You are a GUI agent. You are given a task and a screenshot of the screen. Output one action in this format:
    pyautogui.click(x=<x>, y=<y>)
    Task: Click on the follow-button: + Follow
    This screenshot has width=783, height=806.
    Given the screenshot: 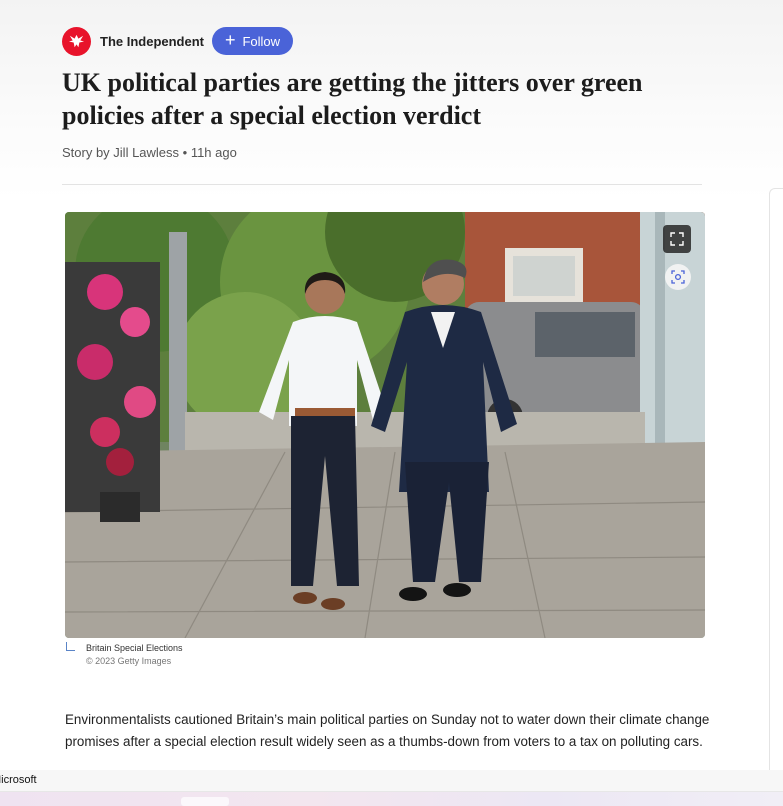 What is the action you would take?
    pyautogui.click(x=252, y=41)
    